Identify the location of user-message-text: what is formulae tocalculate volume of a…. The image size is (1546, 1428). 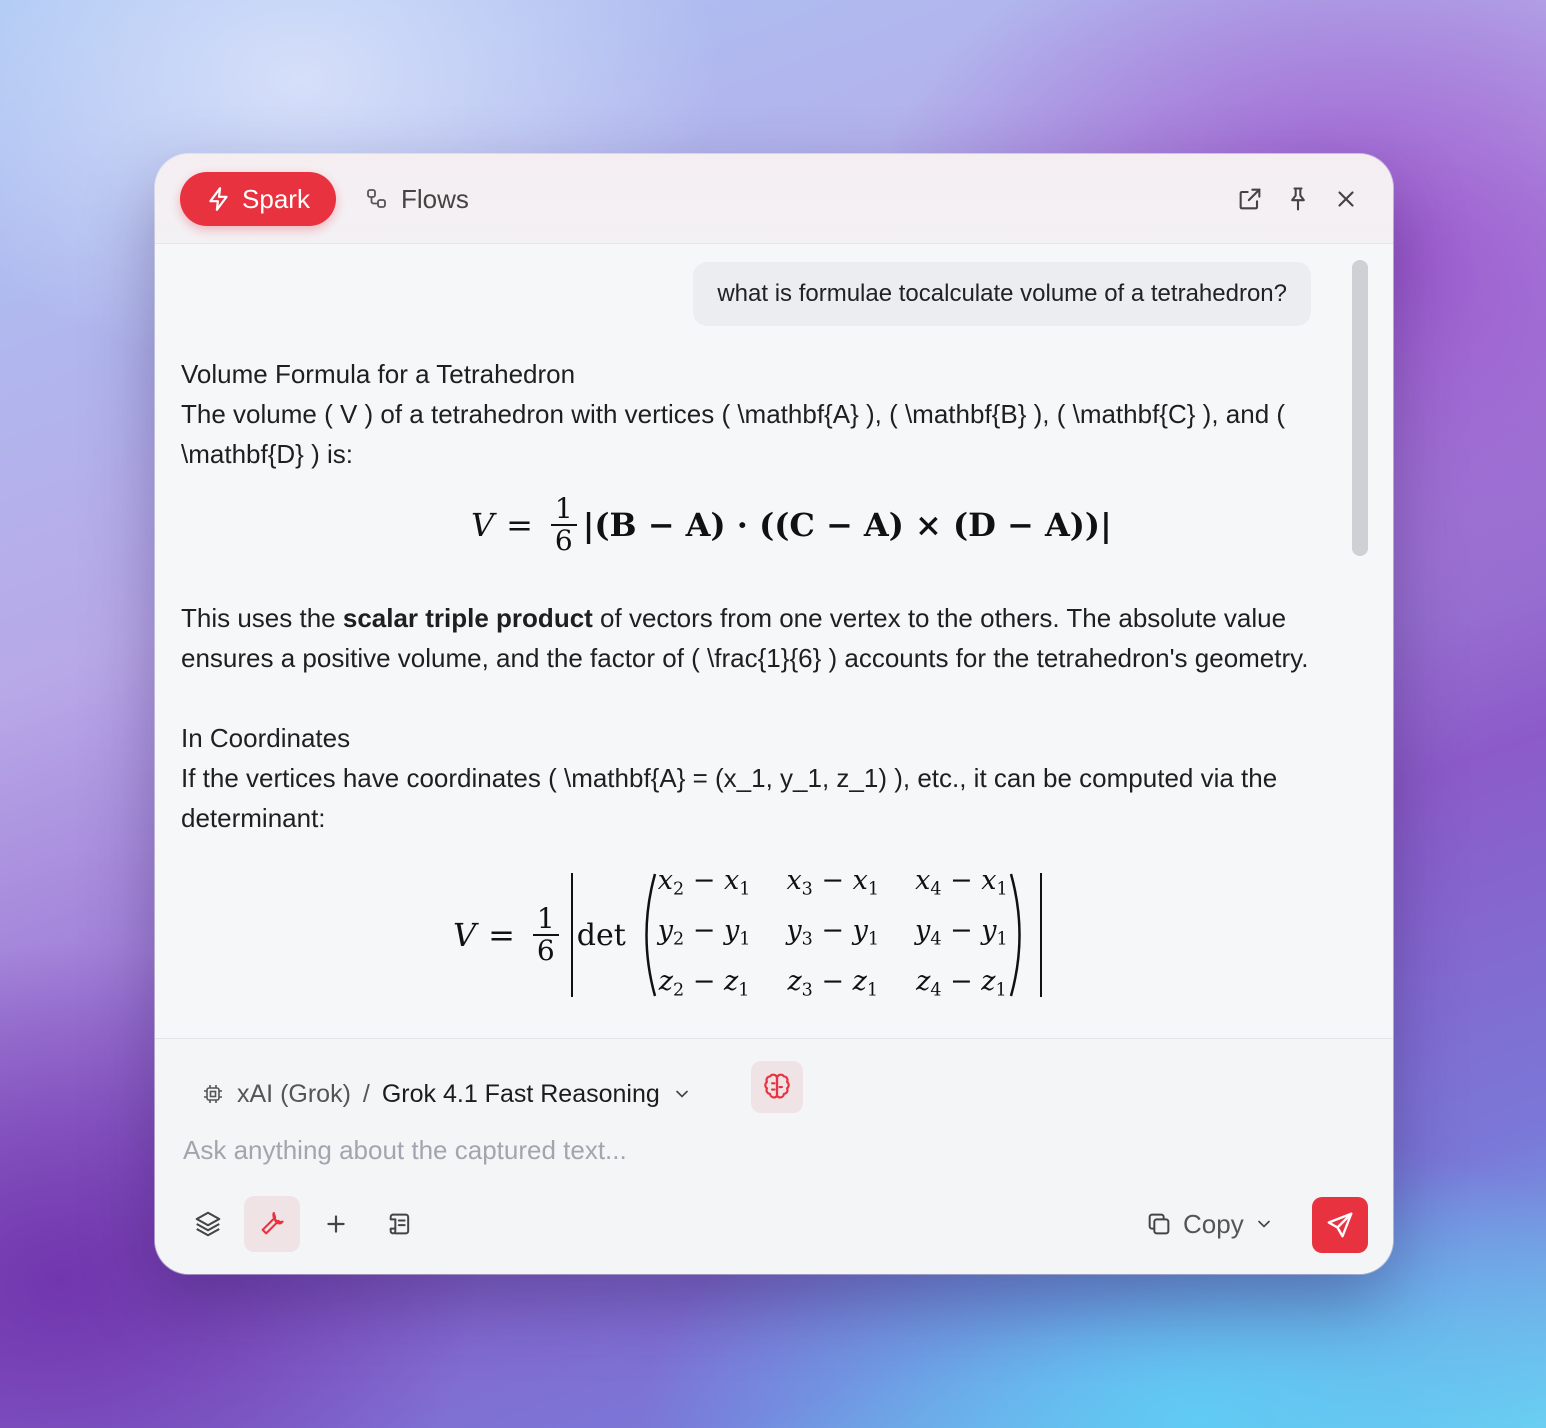
(1002, 293).